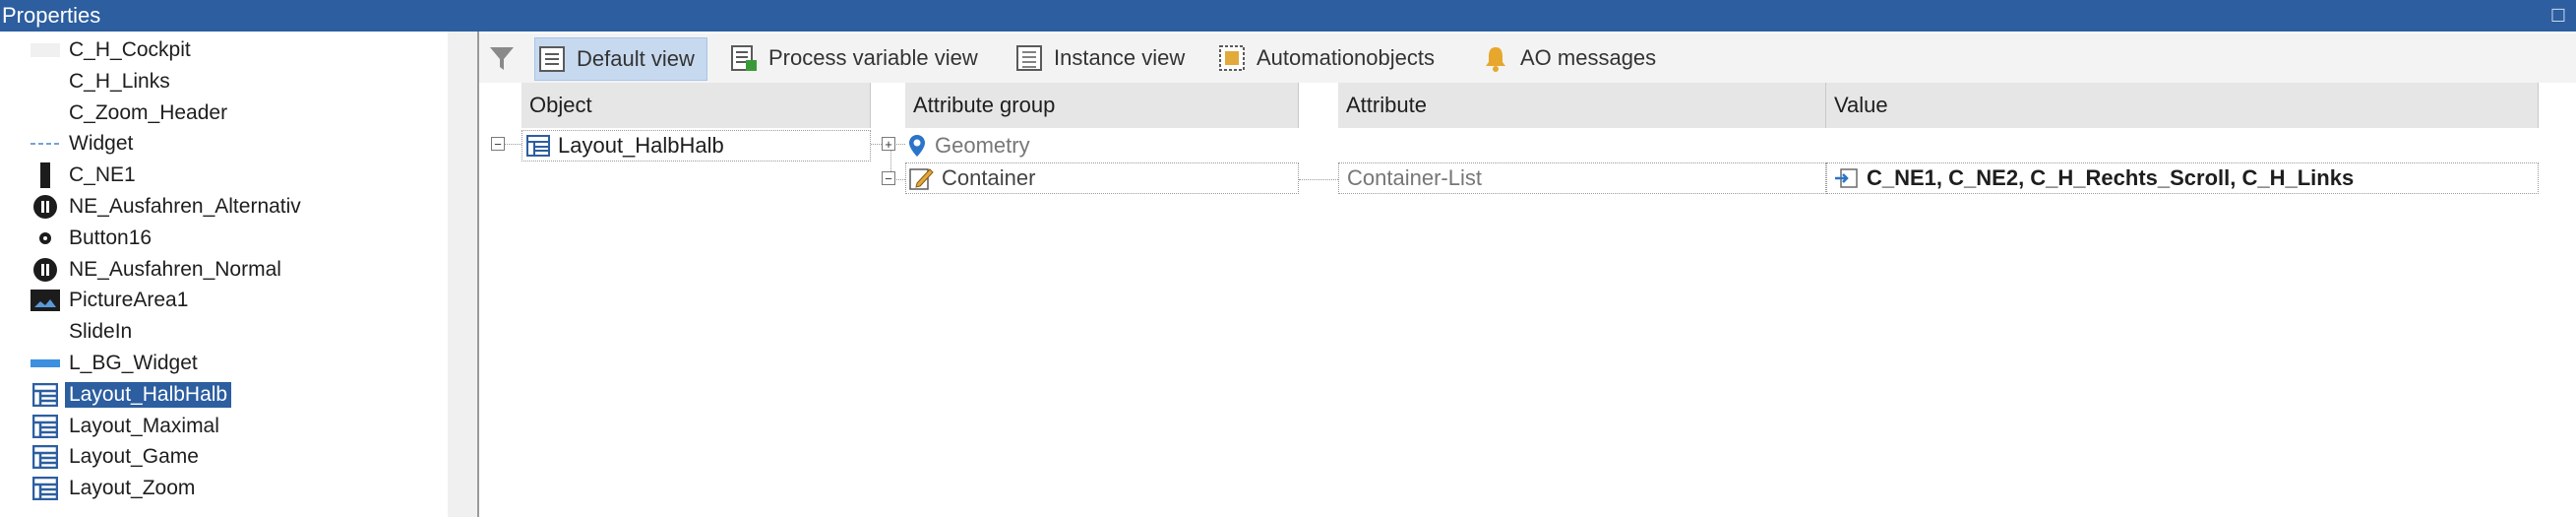  Describe the element at coordinates (2558, 16) in the screenshot. I see `pin-icon: ☐` at that location.